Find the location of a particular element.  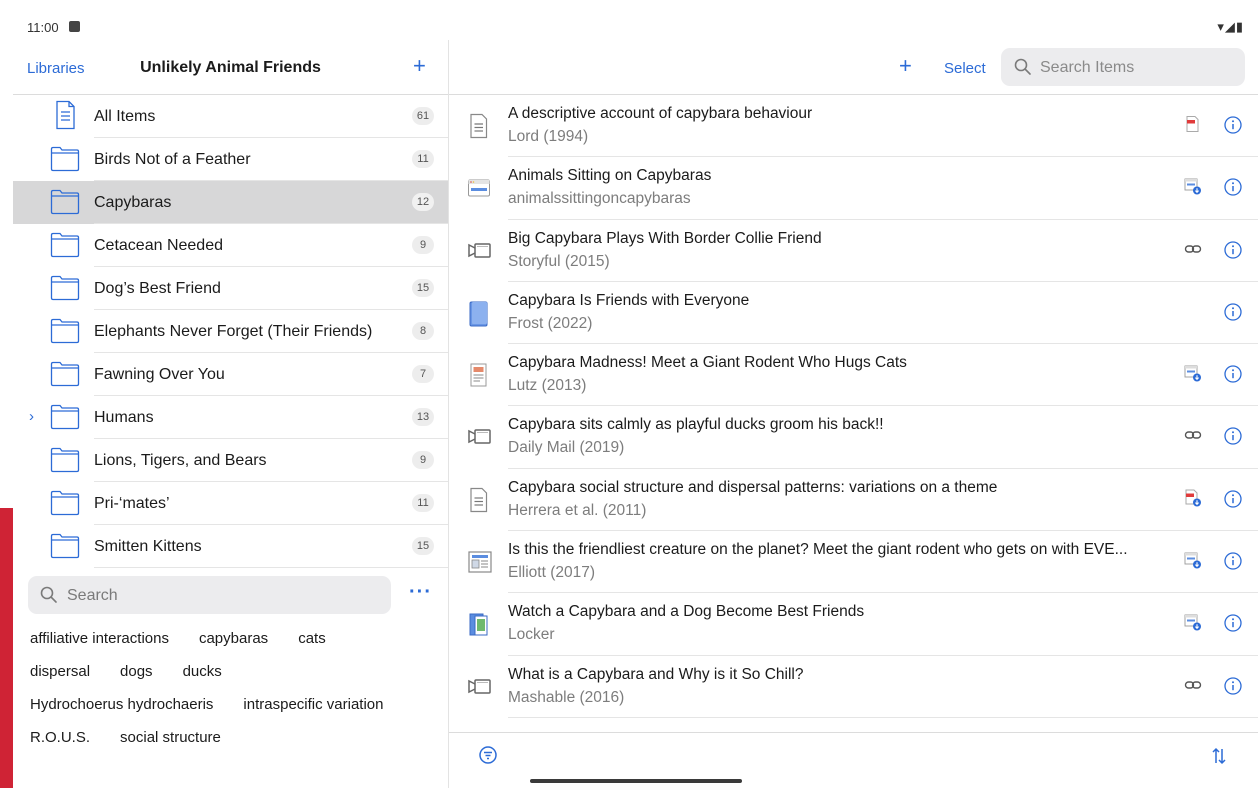

tag-line: affiliative interactions capybaras cats is located at coordinates (235, 646).